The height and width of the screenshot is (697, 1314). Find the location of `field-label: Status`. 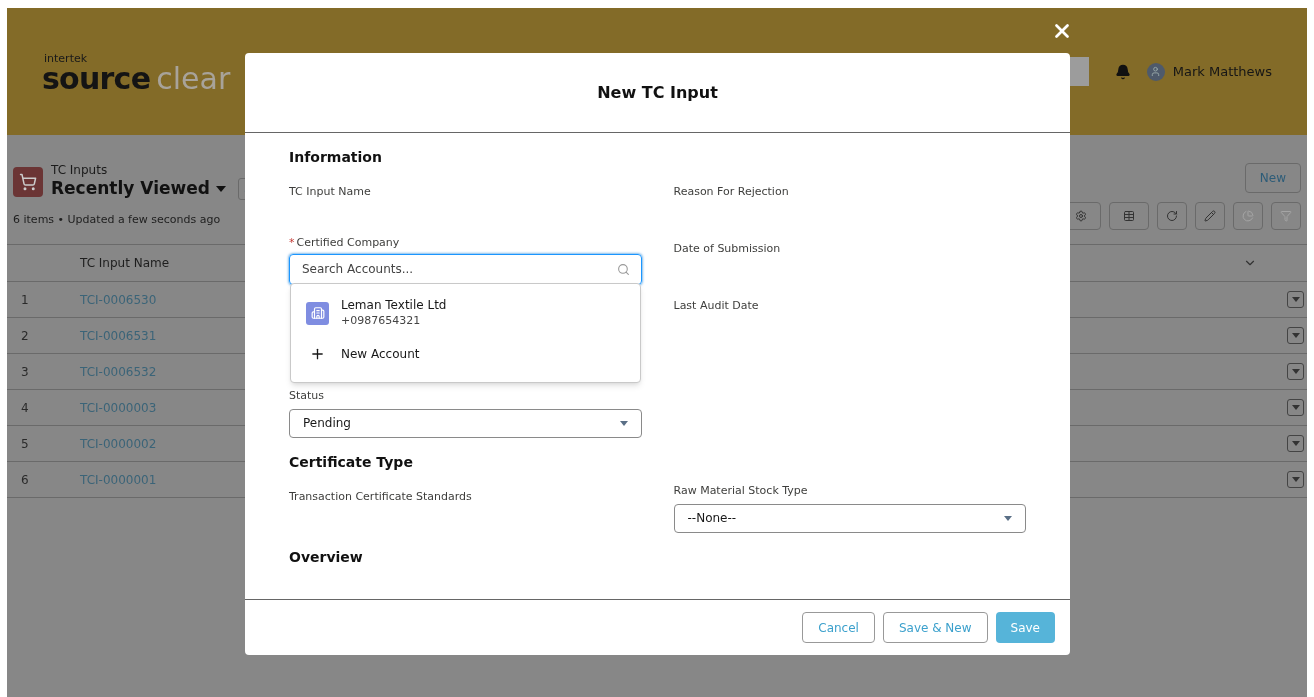

field-label: Status is located at coordinates (307, 396).